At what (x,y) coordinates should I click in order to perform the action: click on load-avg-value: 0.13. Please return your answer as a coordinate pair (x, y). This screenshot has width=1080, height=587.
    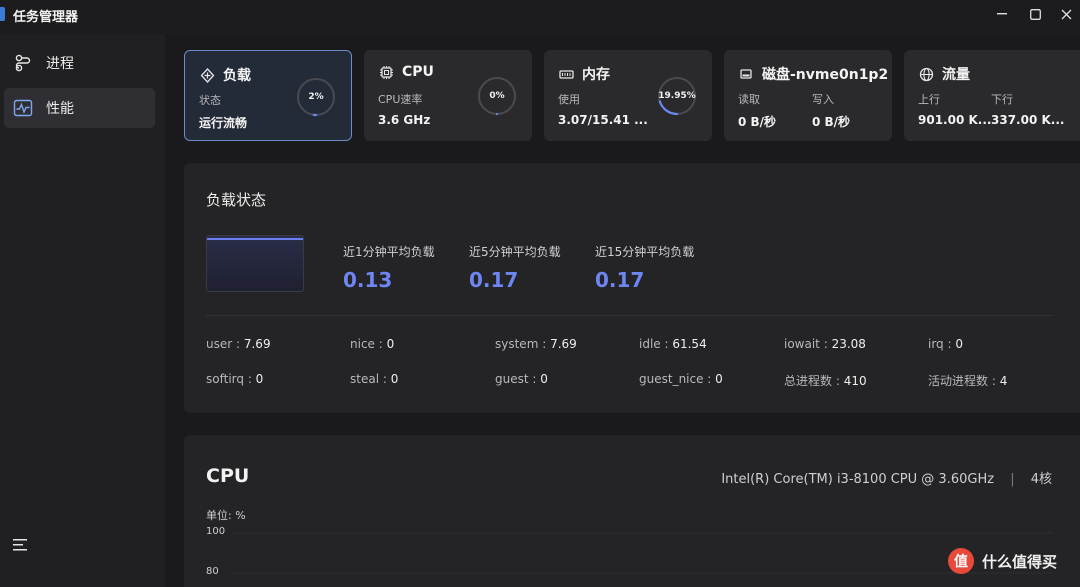
    Looking at the image, I should click on (368, 280).